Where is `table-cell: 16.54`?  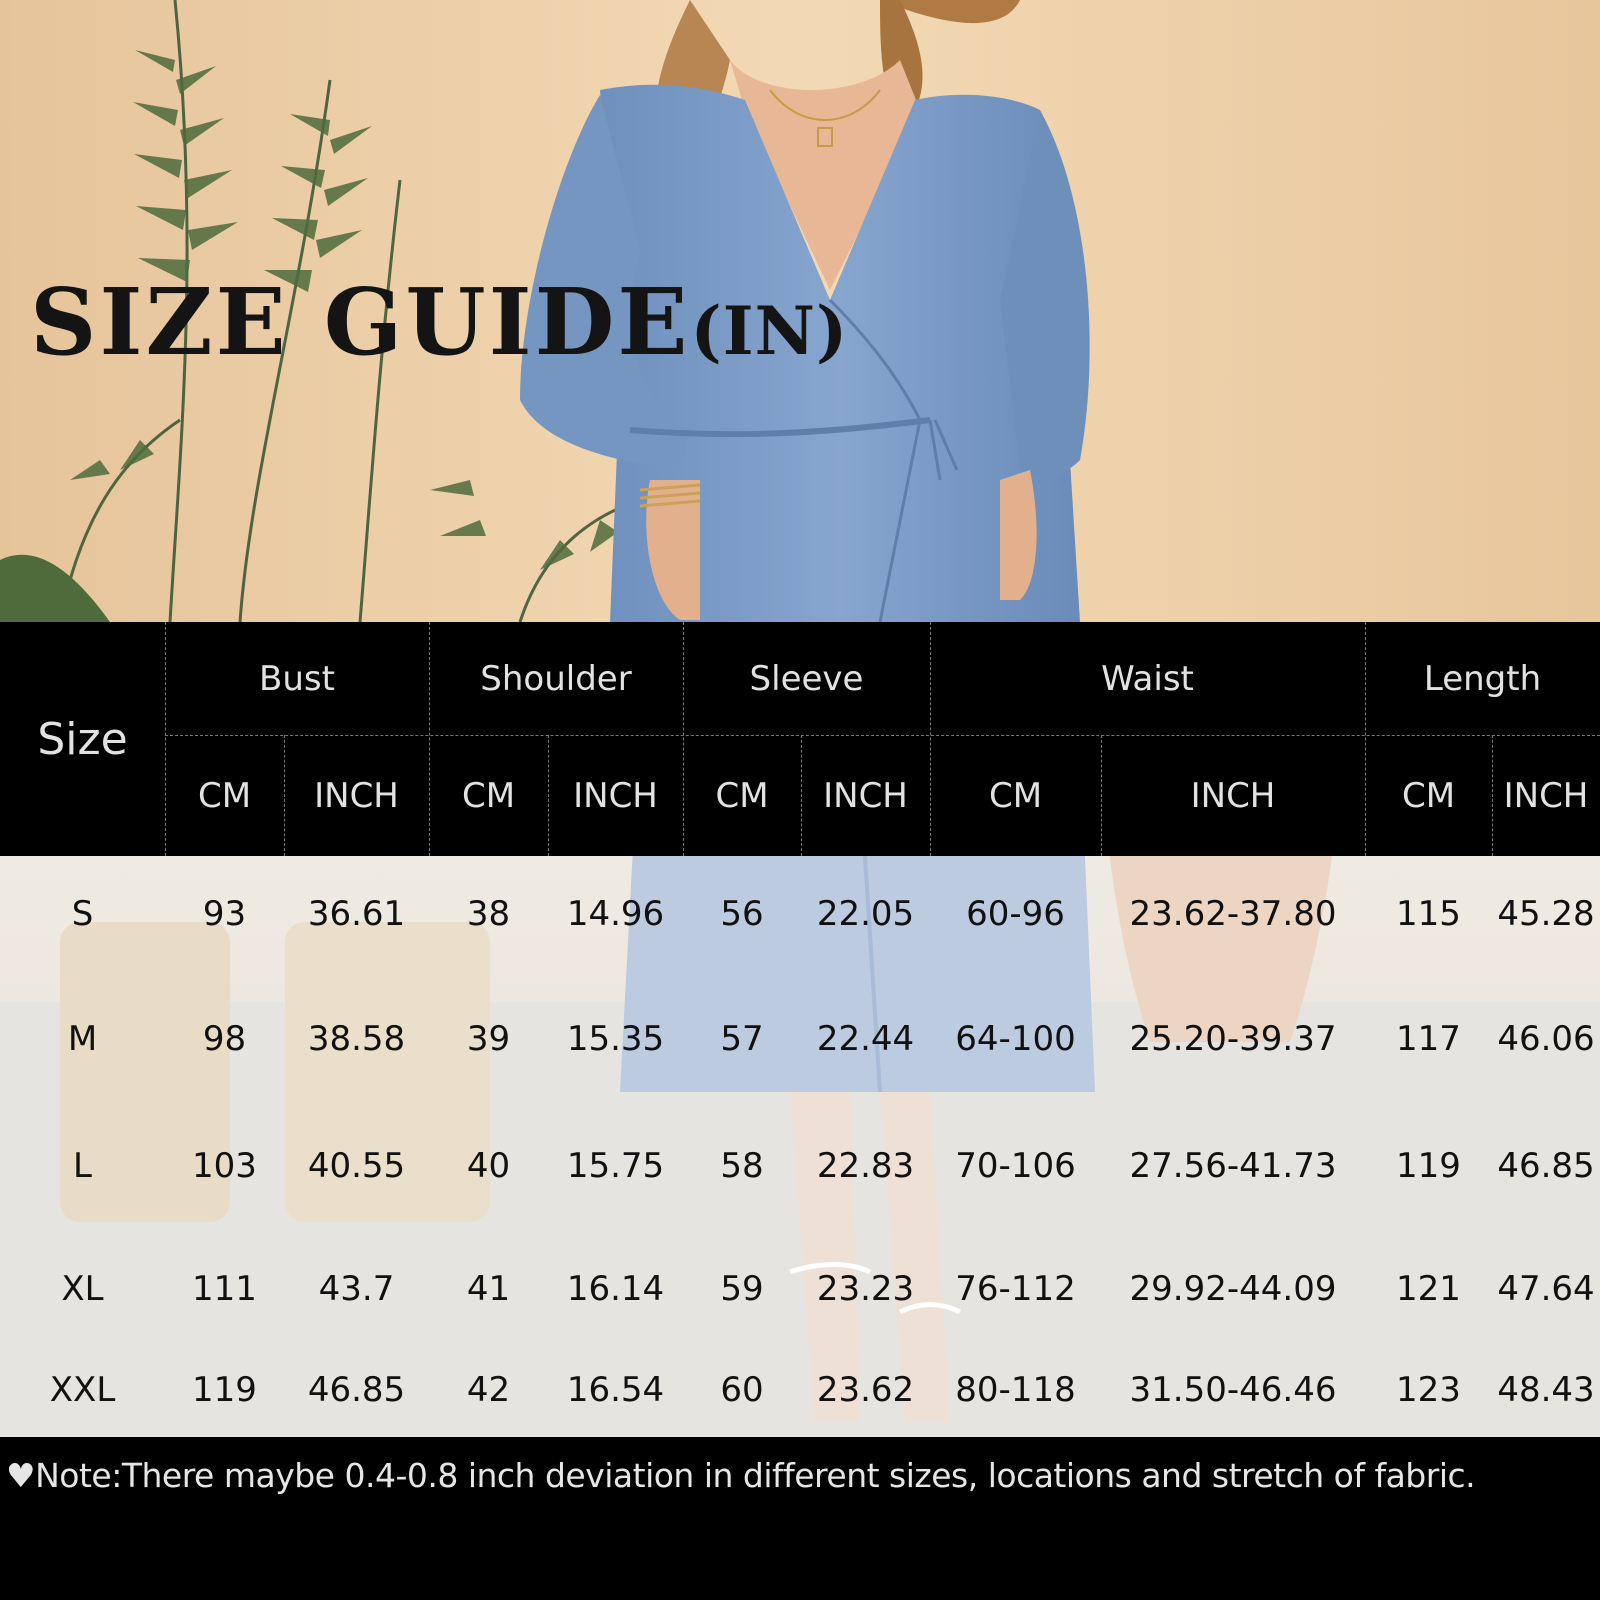
table-cell: 16.54 is located at coordinates (615, 1390).